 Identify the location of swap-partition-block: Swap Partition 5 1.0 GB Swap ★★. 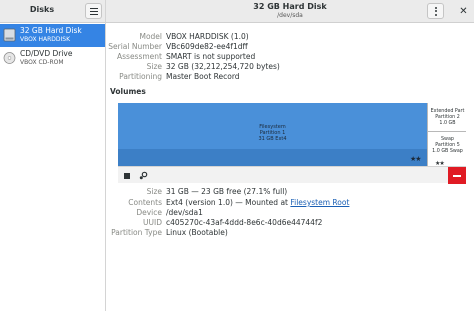
(446, 149).